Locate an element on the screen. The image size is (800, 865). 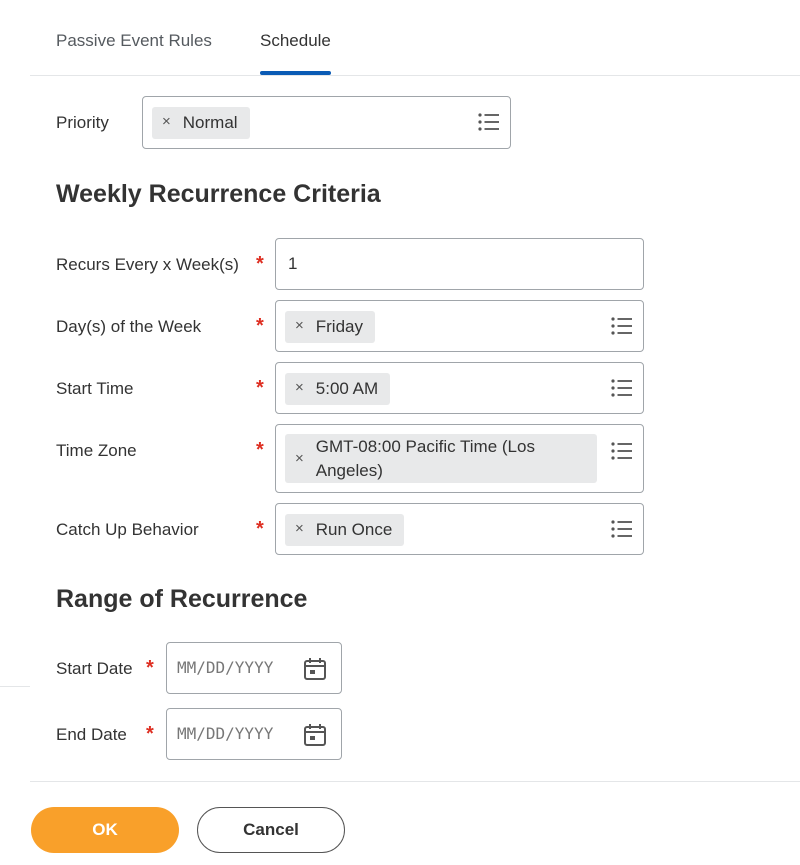
start-date-input: MM/DD/YYYY is located at coordinates (254, 668).